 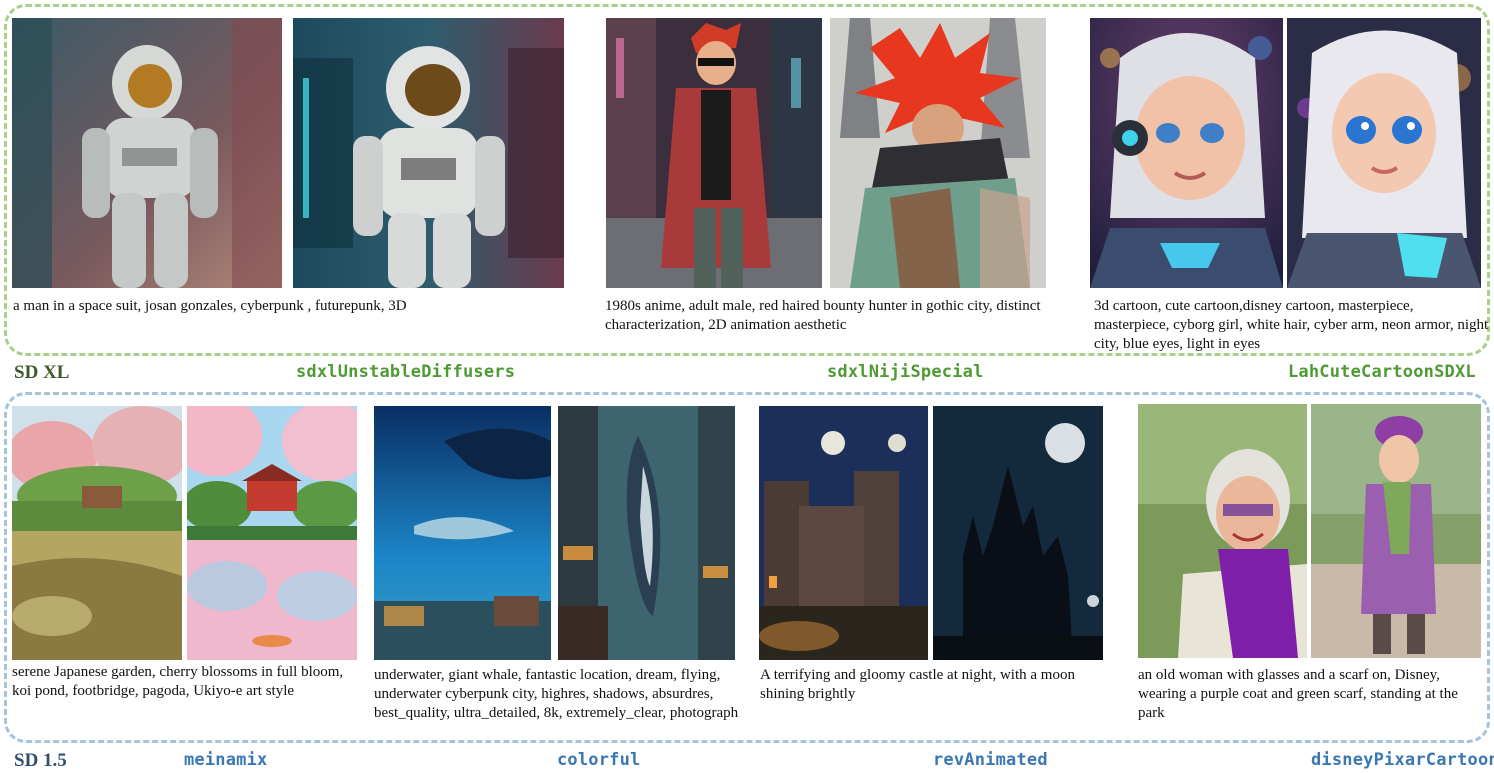 I want to click on sd15-group-label: SD 1.5, so click(x=40, y=760).